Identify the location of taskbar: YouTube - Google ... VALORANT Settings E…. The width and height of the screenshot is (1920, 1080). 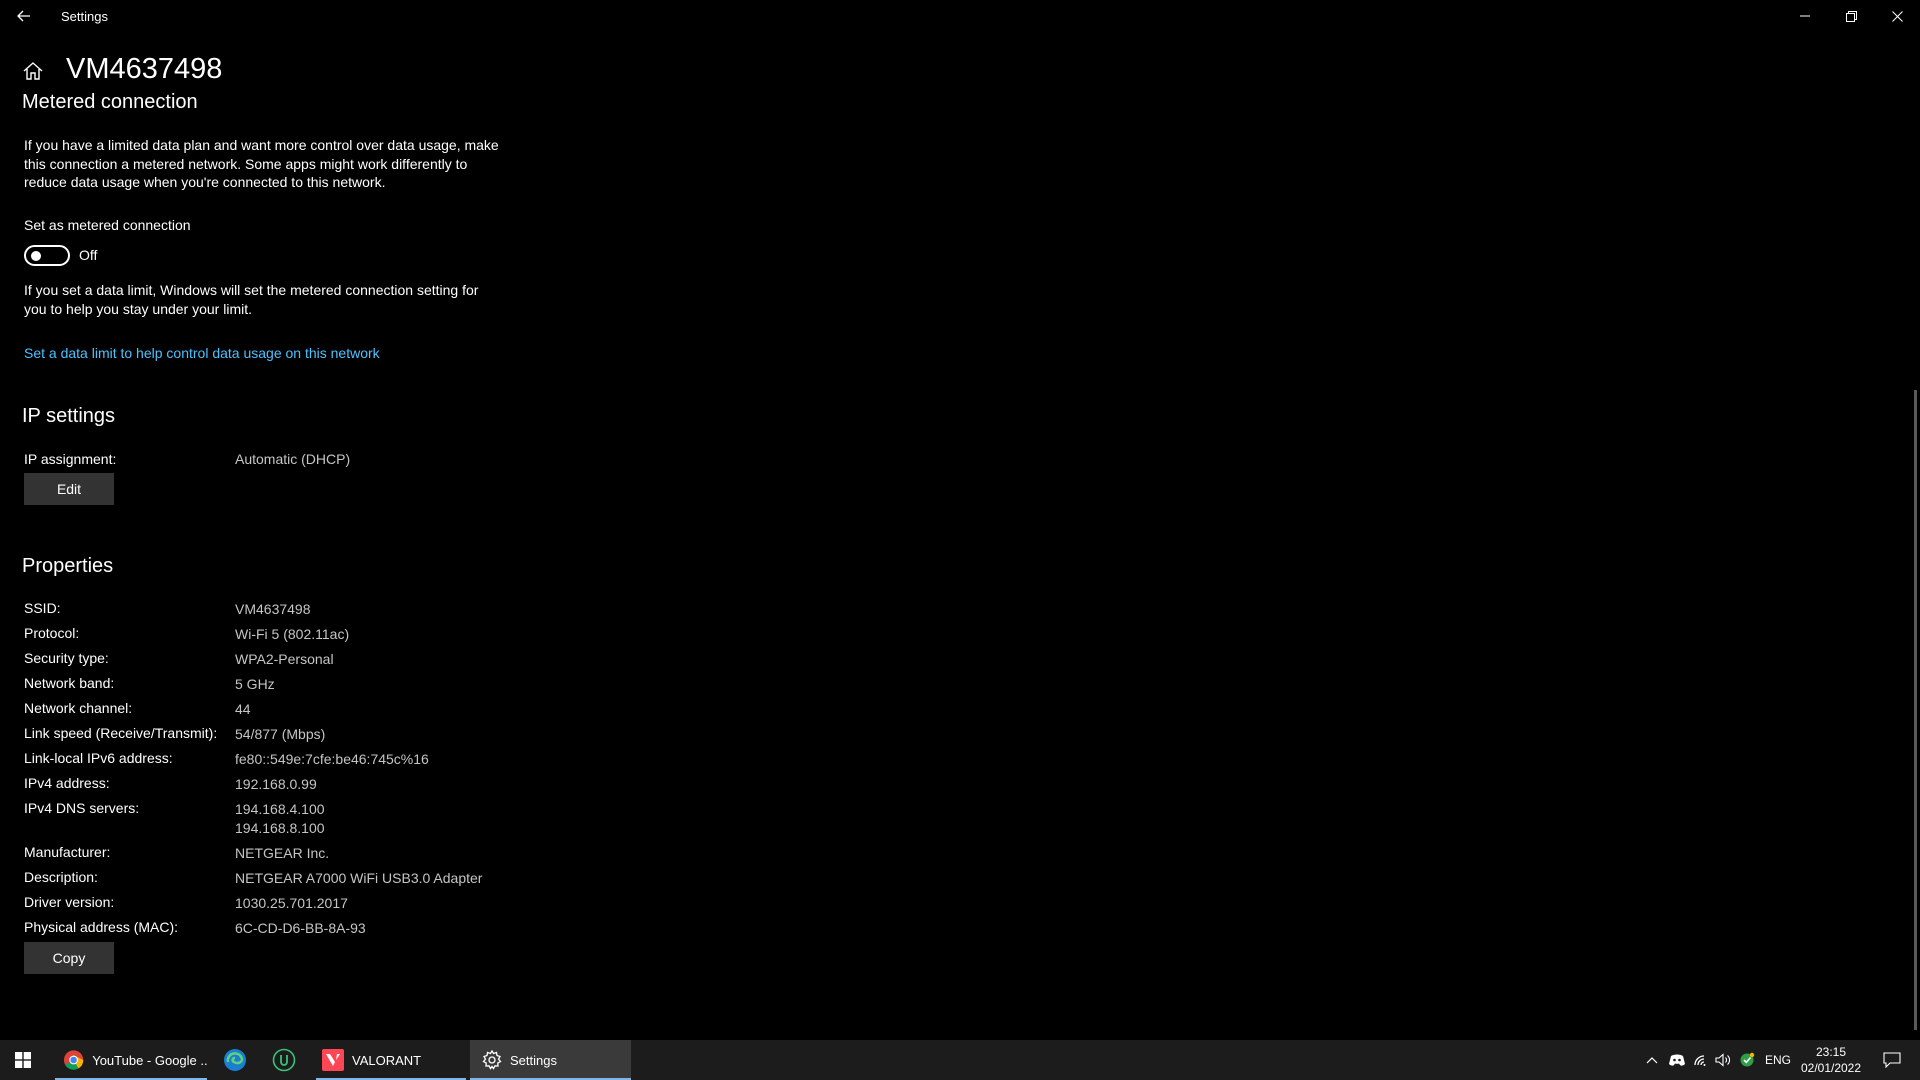
(960, 1060).